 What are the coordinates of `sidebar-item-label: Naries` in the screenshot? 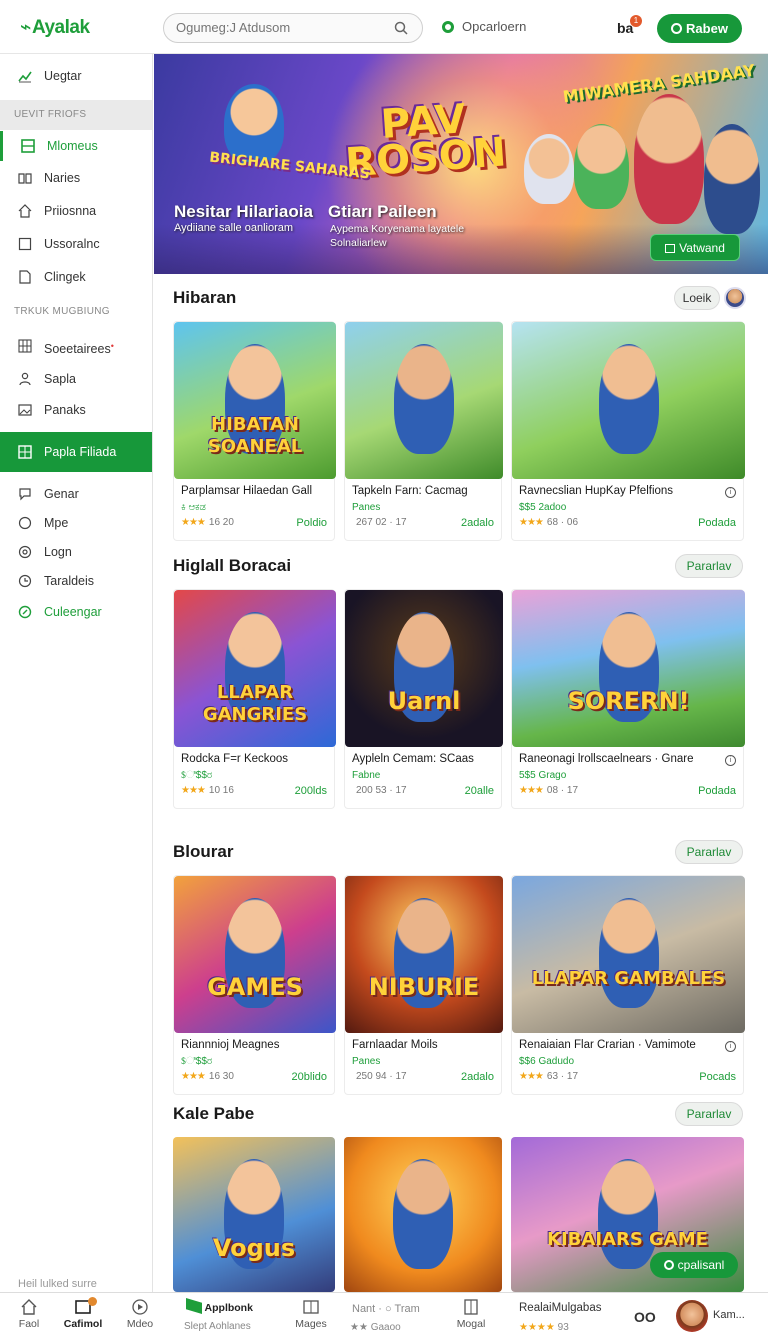 It's located at (62, 178).